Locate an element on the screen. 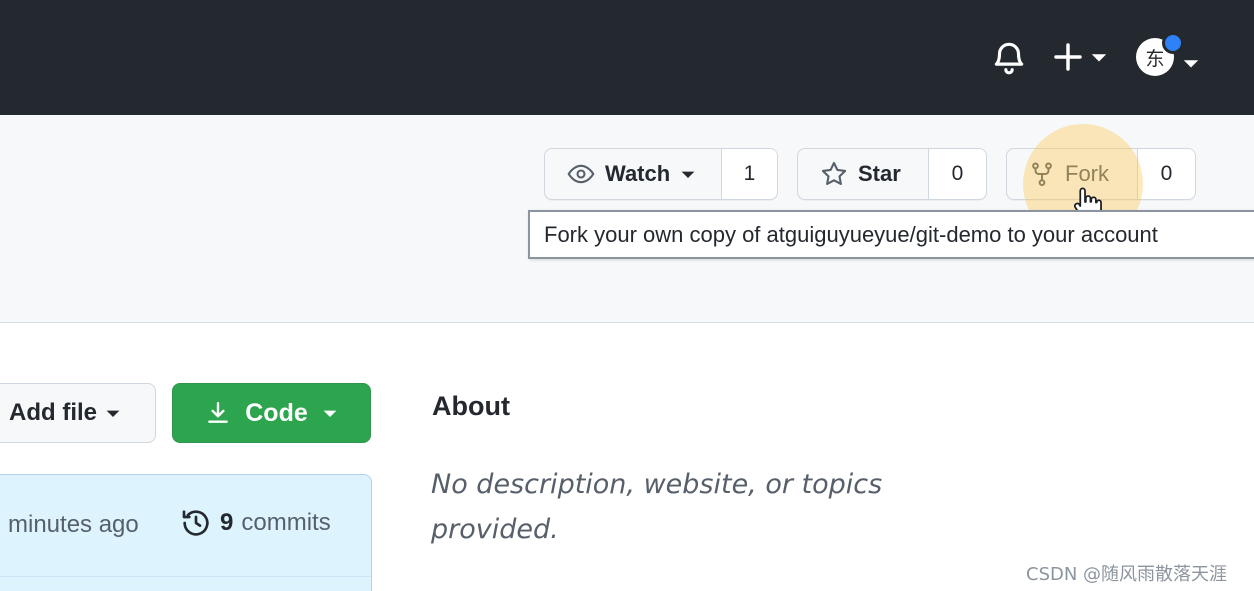 The width and height of the screenshot is (1254, 591). watch-button-group: Watch 1 is located at coordinates (661, 174).